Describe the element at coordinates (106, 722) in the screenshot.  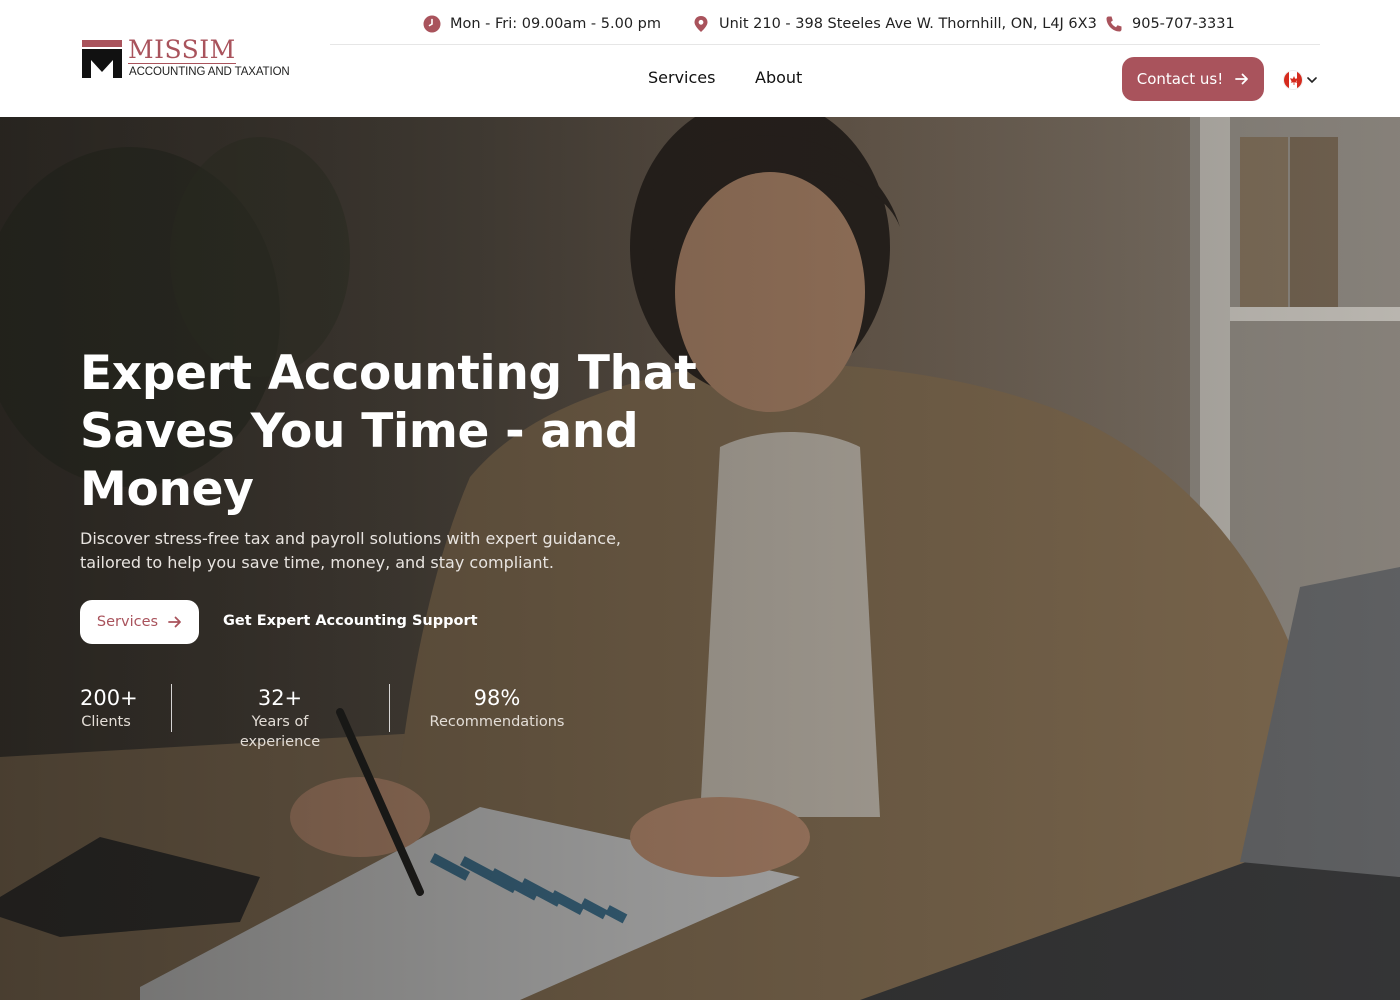
I see `stat-label: Clients` at that location.